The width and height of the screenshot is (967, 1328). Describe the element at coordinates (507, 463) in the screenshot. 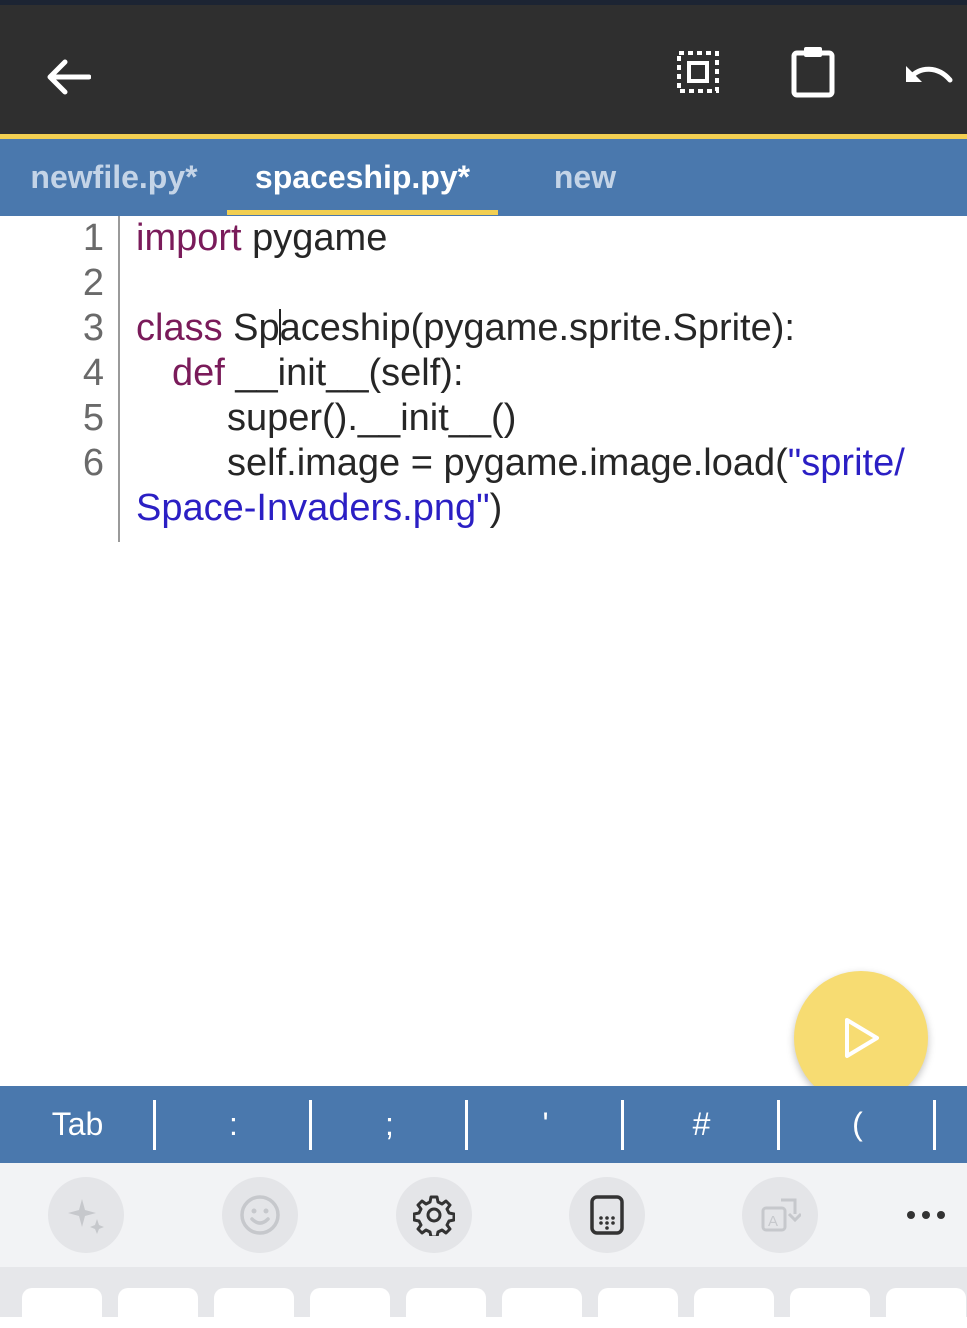

I see `code-text: self.image = pygame.image.load(` at that location.